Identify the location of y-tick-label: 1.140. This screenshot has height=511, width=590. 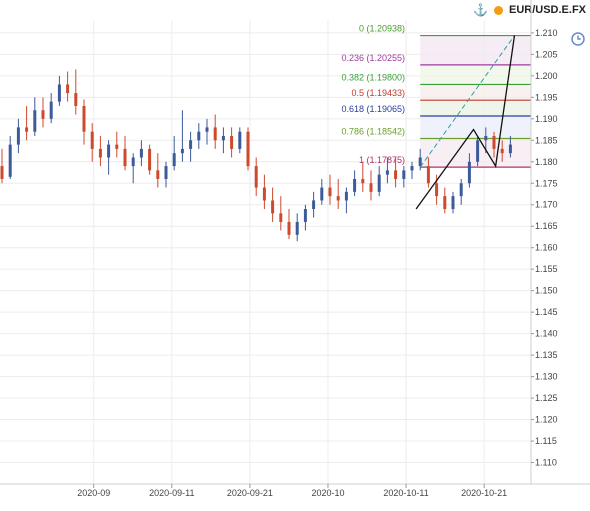
(546, 334).